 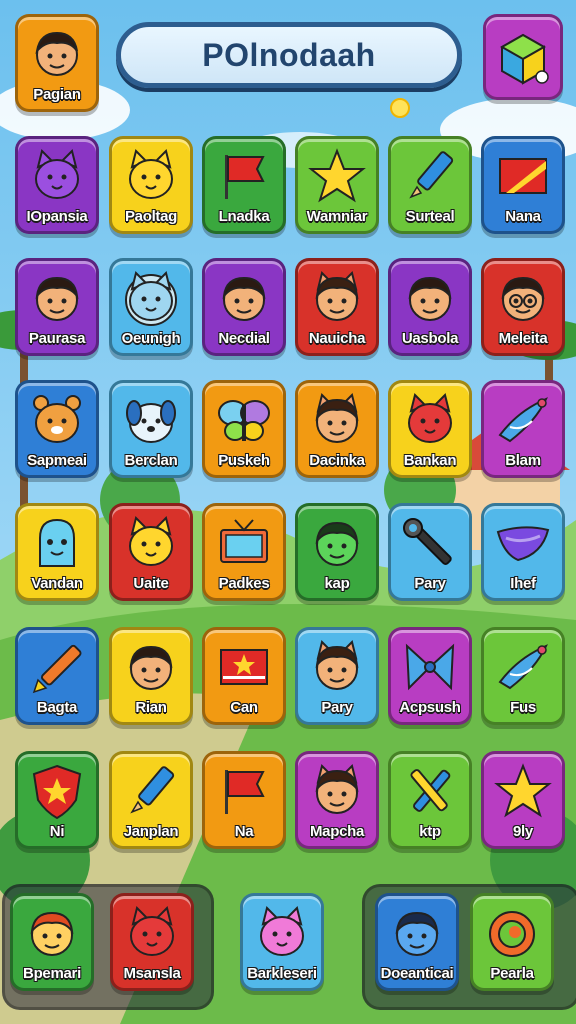 What do you see at coordinates (430, 791) in the screenshot?
I see `crossed-pens-icon` at bounding box center [430, 791].